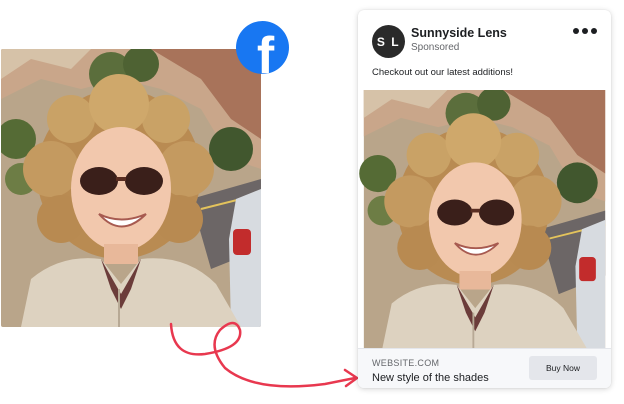 The width and height of the screenshot is (624, 404). I want to click on website-url: WEBSITE.COM, so click(406, 363).